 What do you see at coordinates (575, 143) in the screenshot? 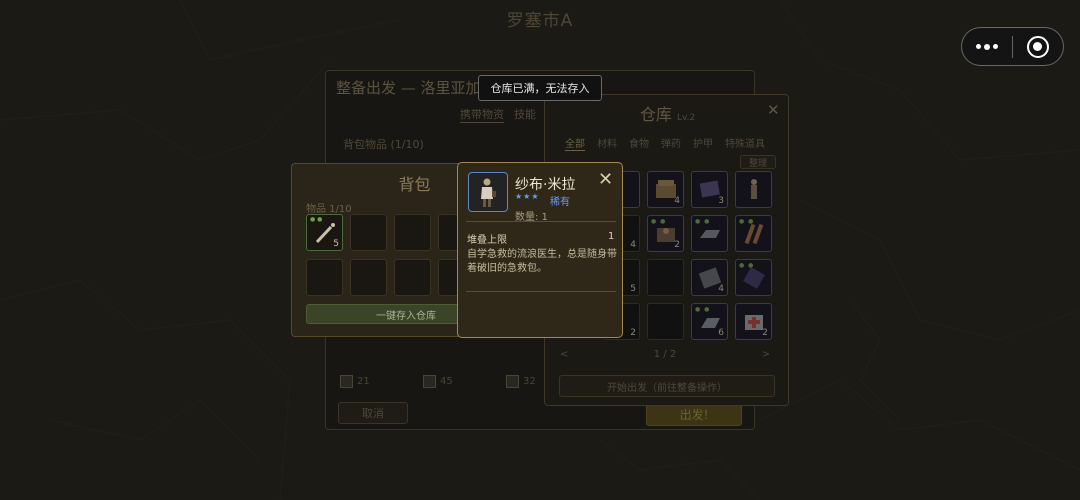
I see `tab-all: 全部` at bounding box center [575, 143].